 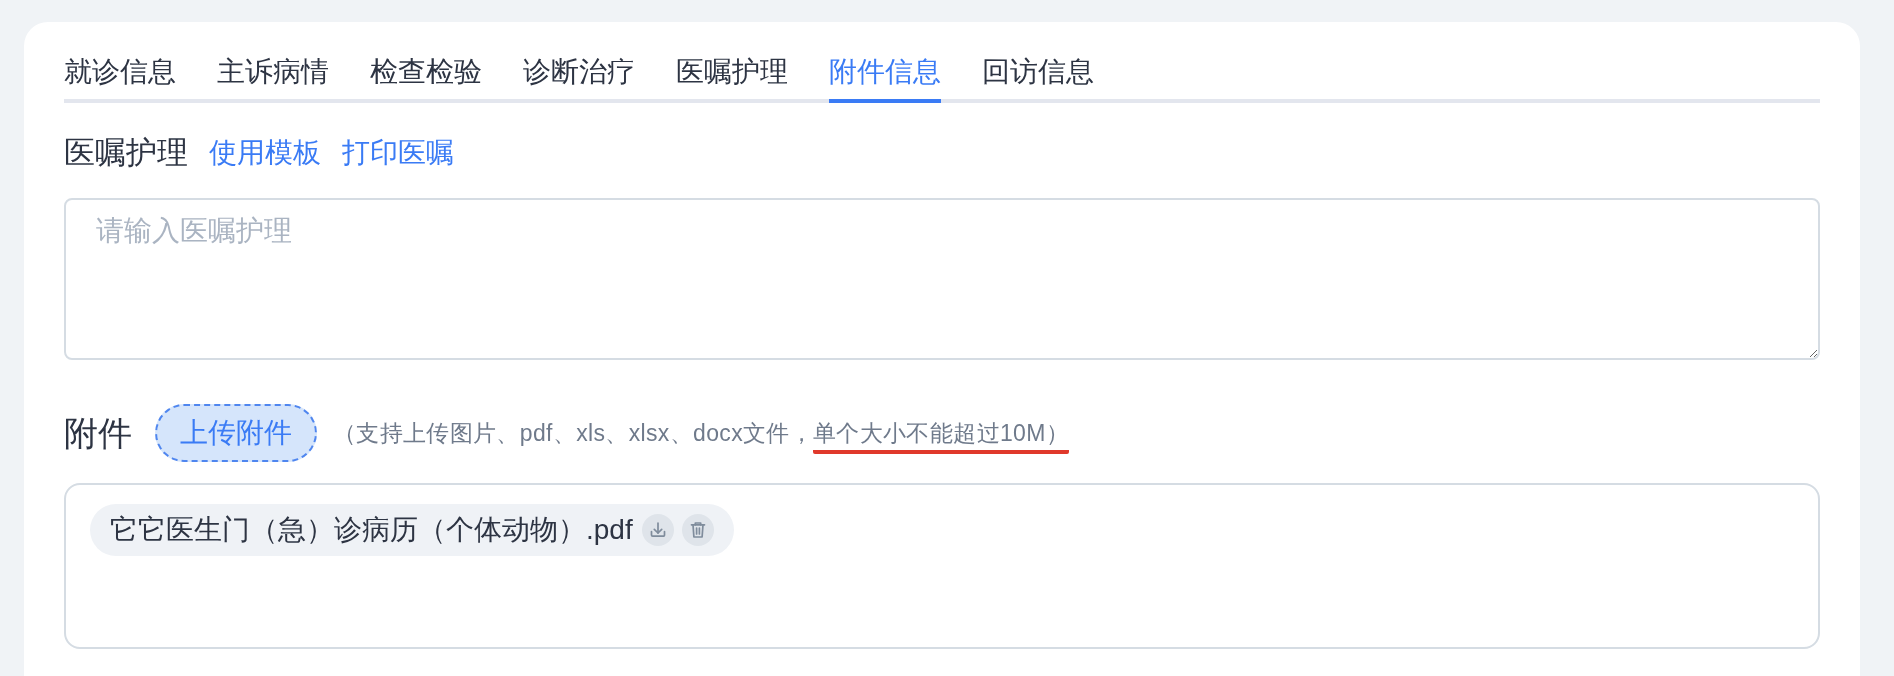 What do you see at coordinates (657, 530) in the screenshot?
I see `download-icon` at bounding box center [657, 530].